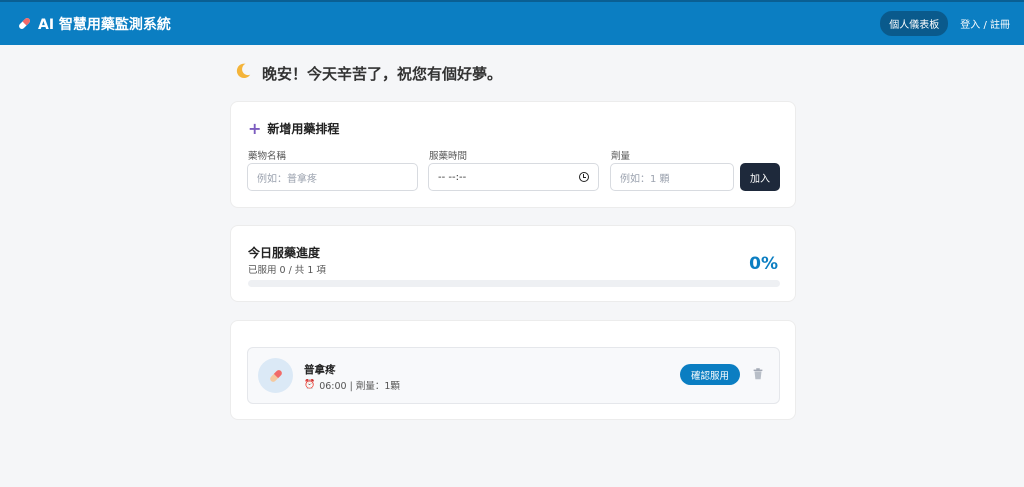  I want to click on progress-card: 今日服藥進度 已服用 0 / 共 1 項 0%, so click(513, 263).